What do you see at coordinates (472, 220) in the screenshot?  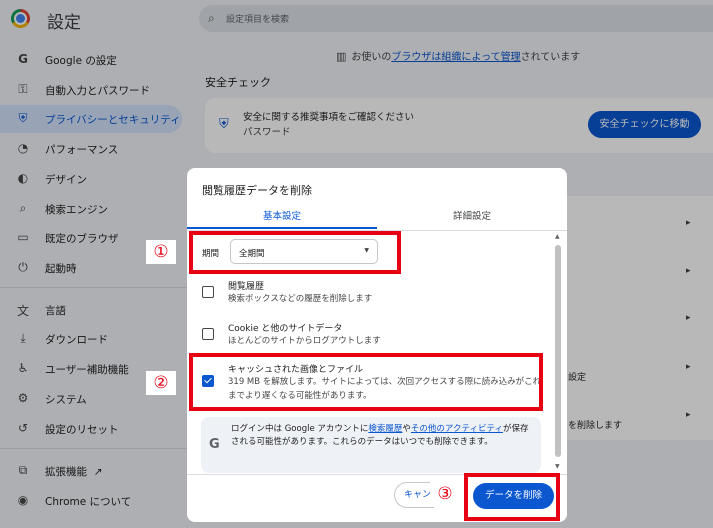 I see `tab-advanced: 詳細設定` at bounding box center [472, 220].